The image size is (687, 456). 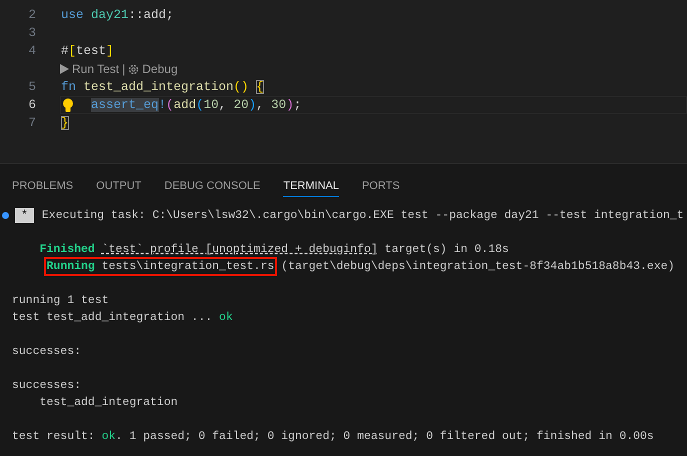 What do you see at coordinates (60, 300) in the screenshot?
I see `terminal-line: running 1 test` at bounding box center [60, 300].